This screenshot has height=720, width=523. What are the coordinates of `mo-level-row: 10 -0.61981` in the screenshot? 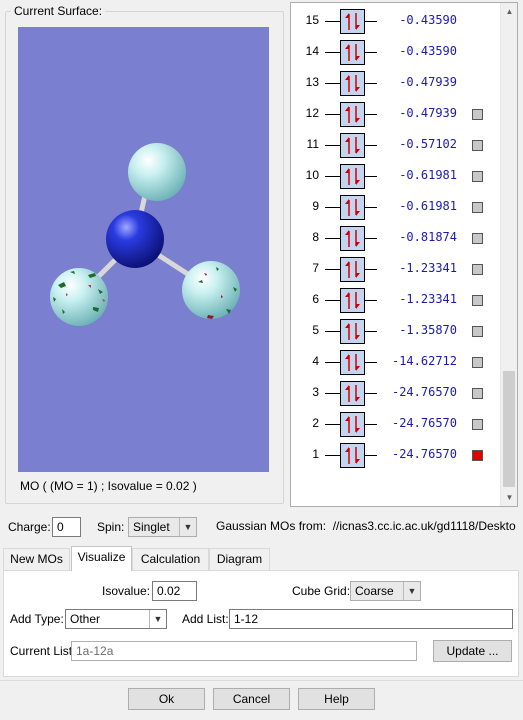 It's located at (396, 176).